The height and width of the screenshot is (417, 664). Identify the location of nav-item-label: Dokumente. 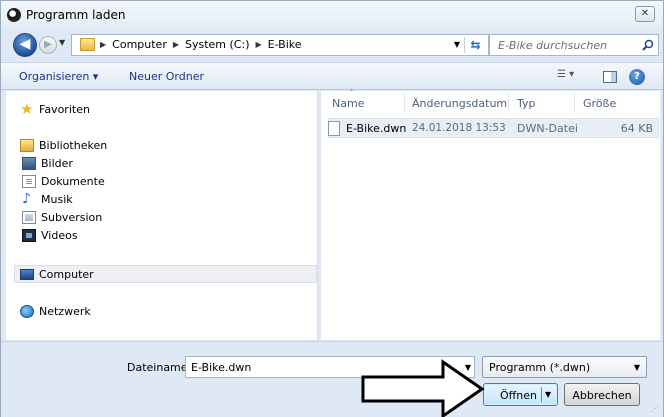
(73, 181).